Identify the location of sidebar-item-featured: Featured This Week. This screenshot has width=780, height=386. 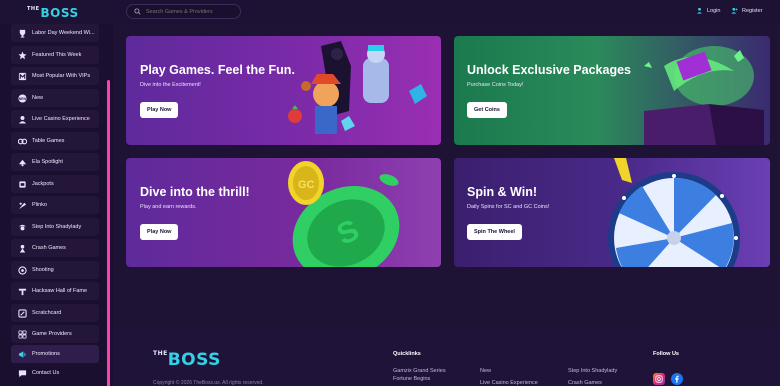
(55, 55).